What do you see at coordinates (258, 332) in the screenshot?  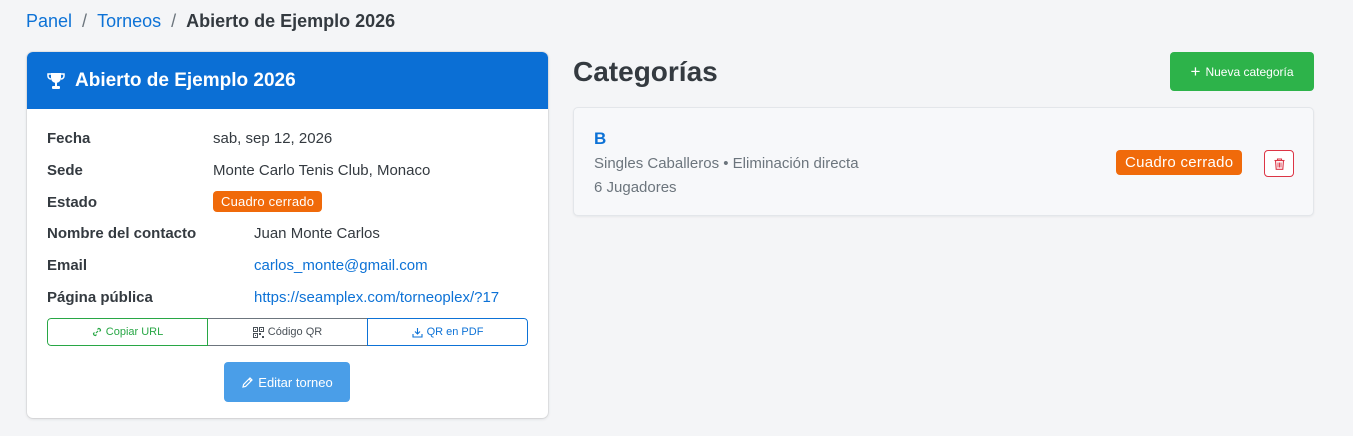 I see `qr-code-icon` at bounding box center [258, 332].